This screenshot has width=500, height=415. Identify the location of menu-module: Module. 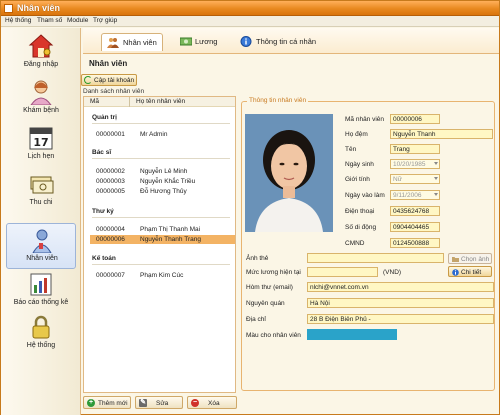
(77, 20).